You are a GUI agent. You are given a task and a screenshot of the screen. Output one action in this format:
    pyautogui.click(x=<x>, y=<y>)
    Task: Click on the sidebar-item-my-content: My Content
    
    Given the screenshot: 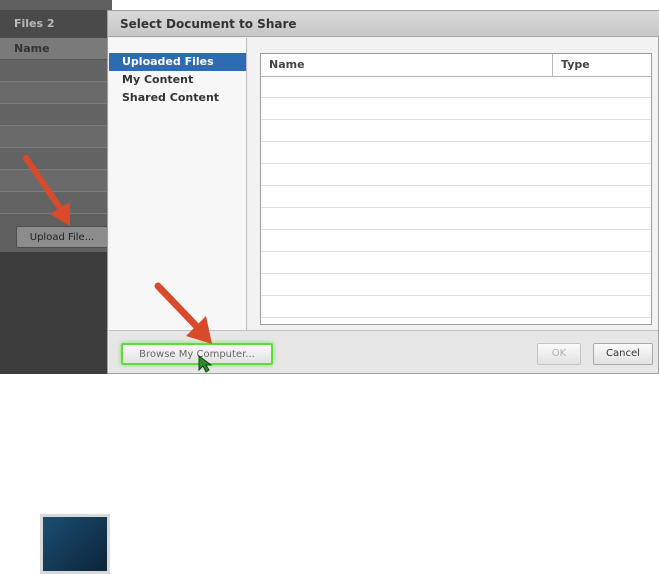 What is the action you would take?
    pyautogui.click(x=177, y=80)
    